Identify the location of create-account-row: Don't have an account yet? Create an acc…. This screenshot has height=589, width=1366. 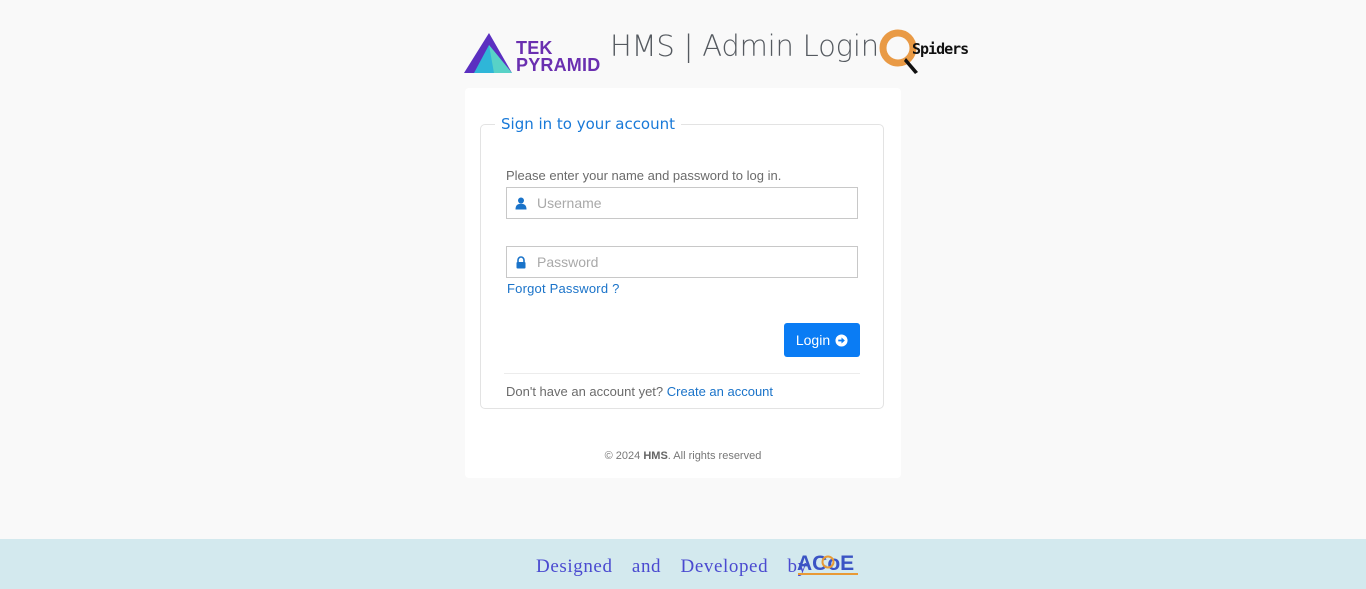
(639, 391).